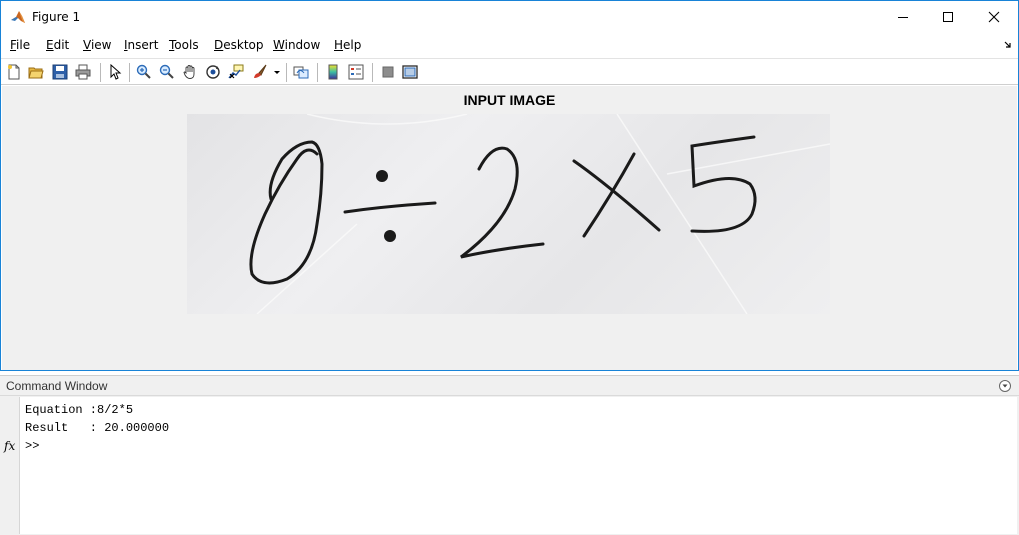 The height and width of the screenshot is (535, 1019). What do you see at coordinates (56, 17) in the screenshot?
I see `window-title: Figure 1` at bounding box center [56, 17].